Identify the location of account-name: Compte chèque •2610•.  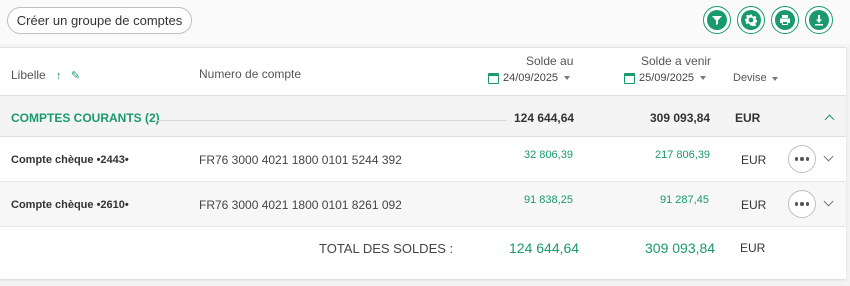
(70, 205).